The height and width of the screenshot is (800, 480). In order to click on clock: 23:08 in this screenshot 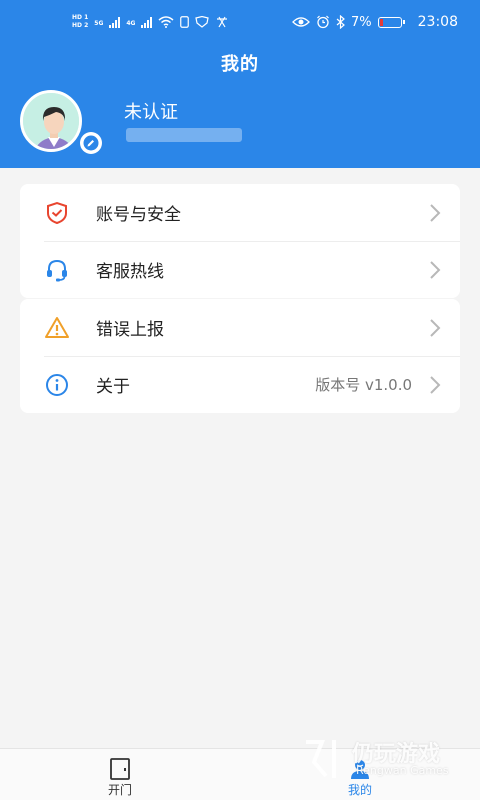, I will do `click(437, 22)`.